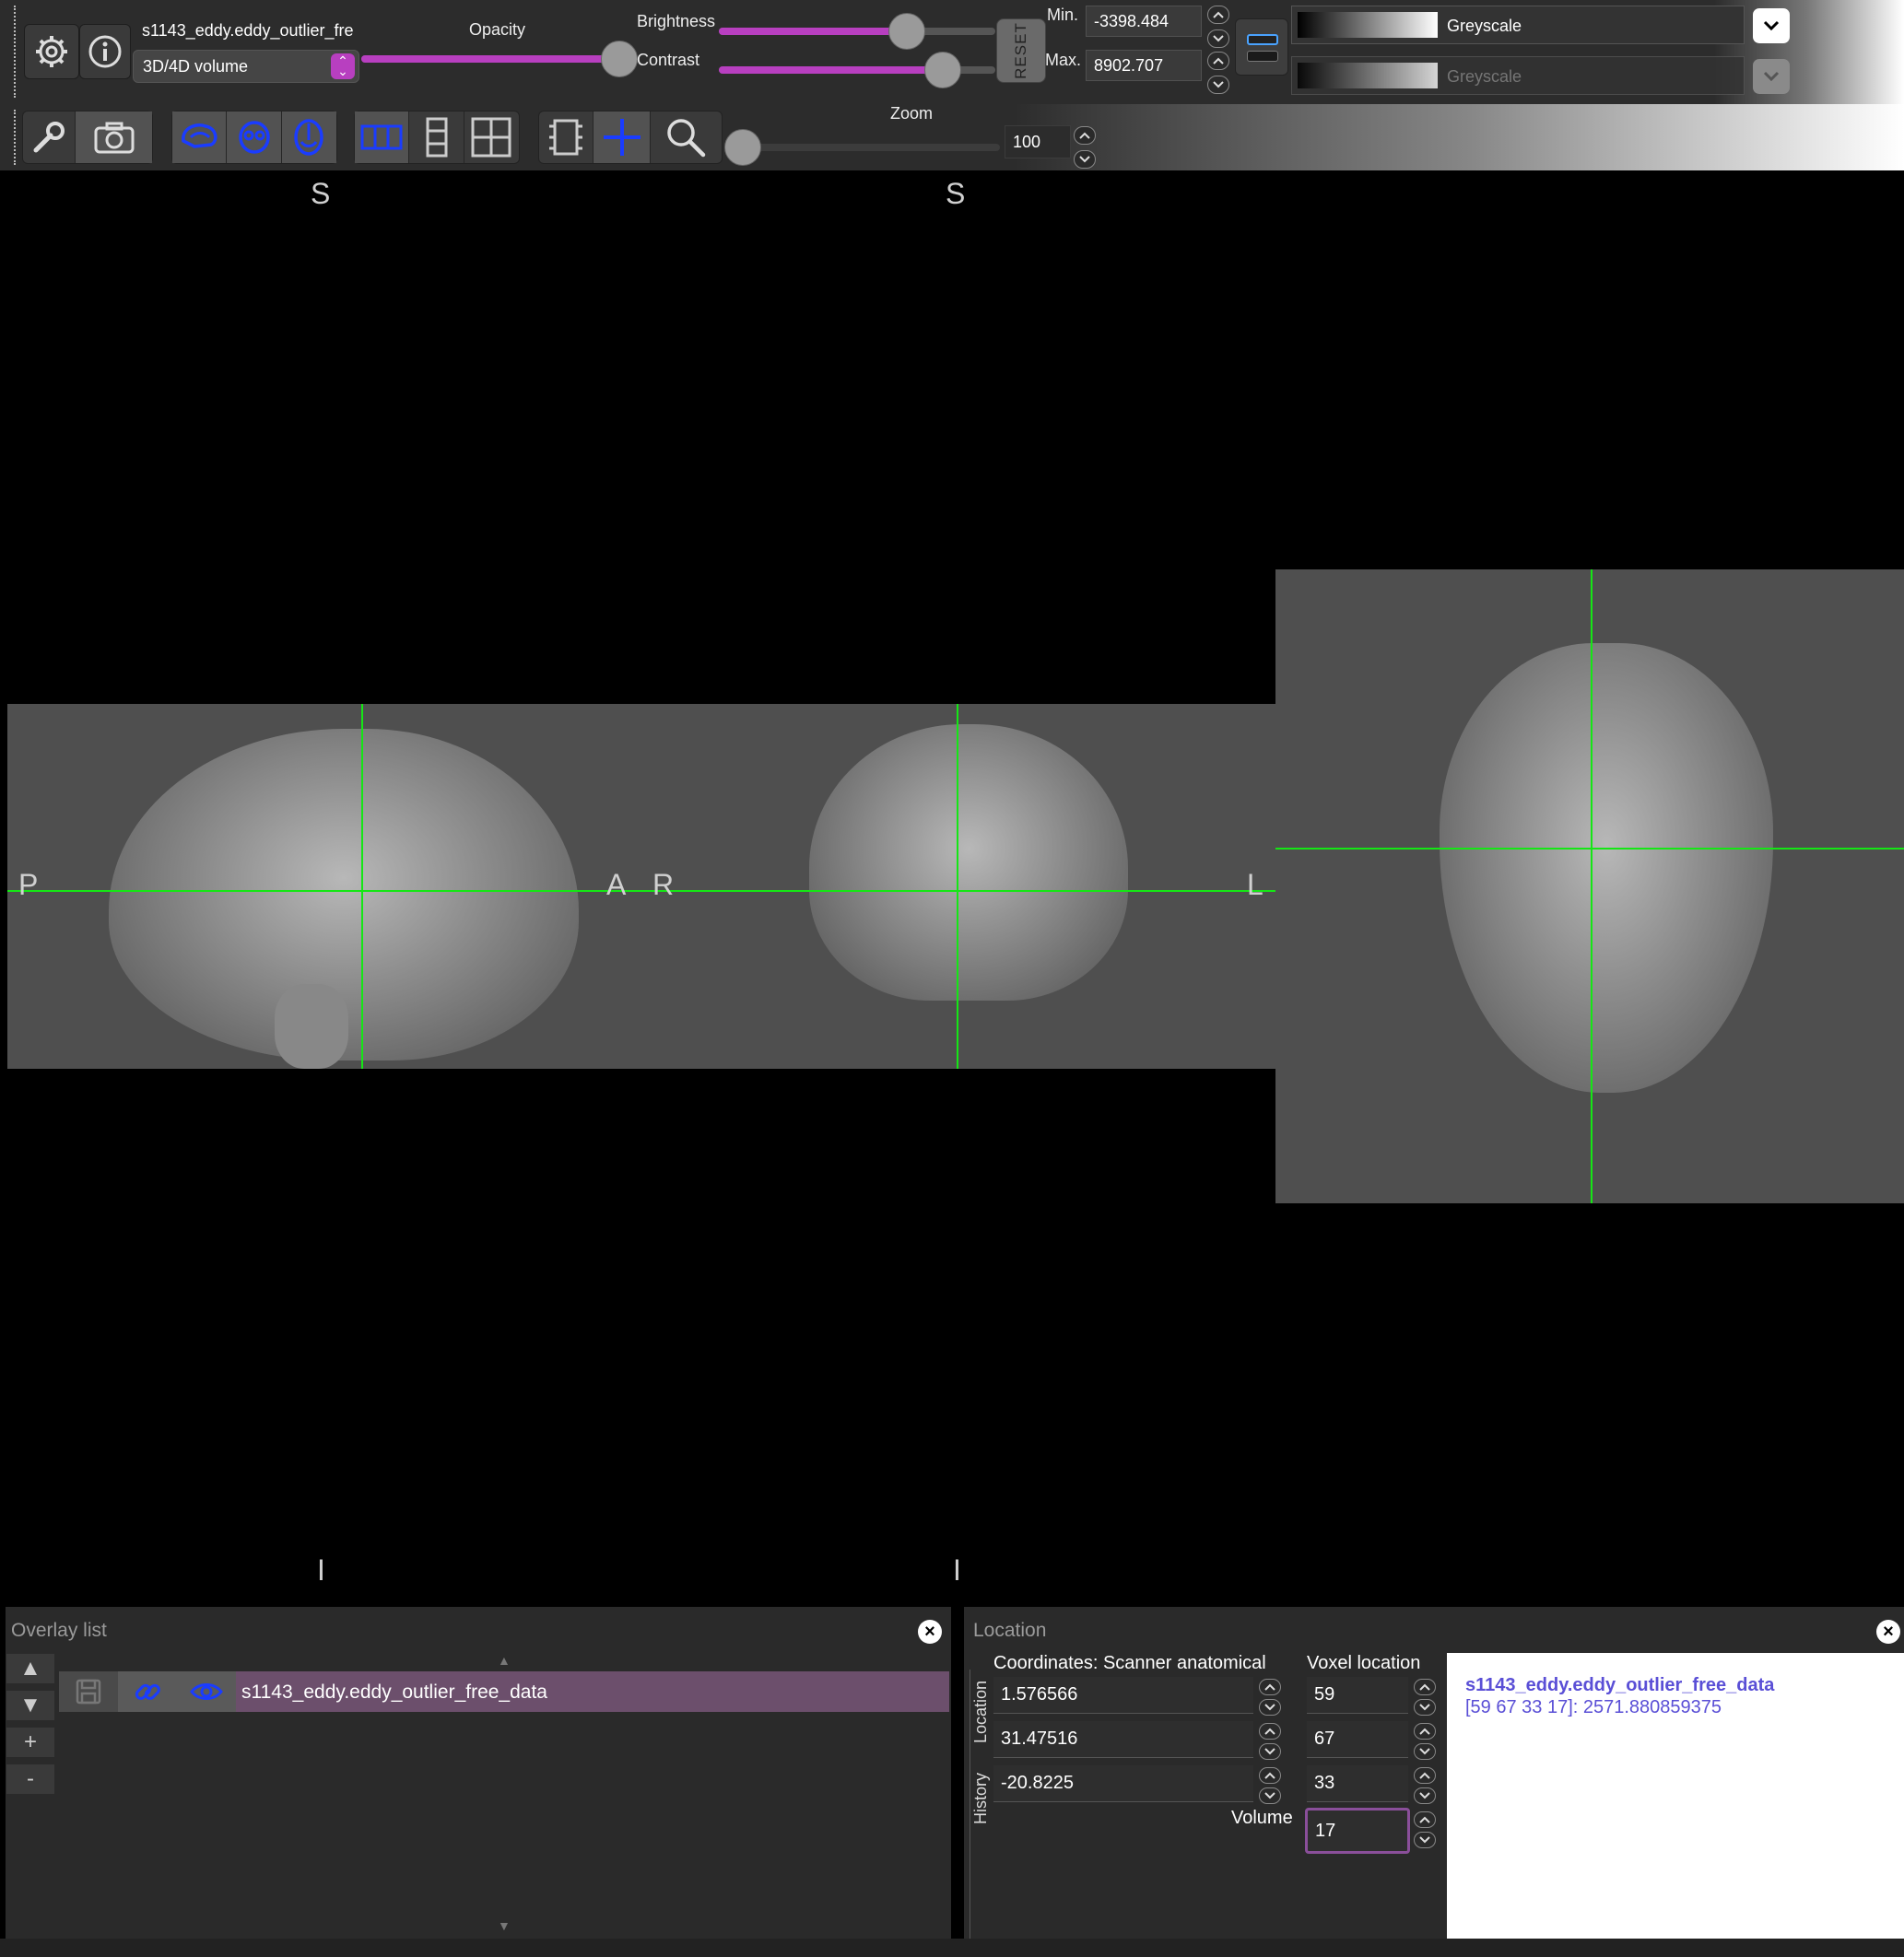 The height and width of the screenshot is (1957, 1904). What do you see at coordinates (619, 59) in the screenshot?
I see `opacity-slider-knob` at bounding box center [619, 59].